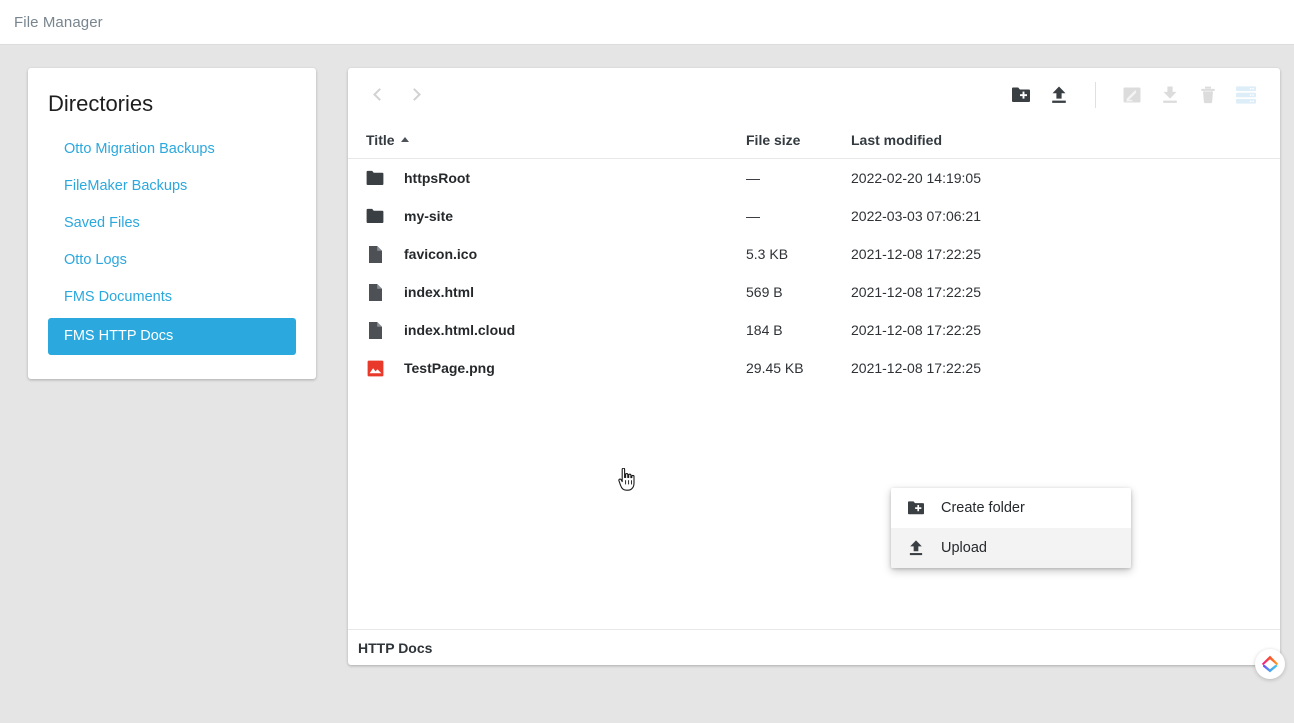  Describe the element at coordinates (395, 647) in the screenshot. I see `current-path-label: HTTP Docs` at that location.